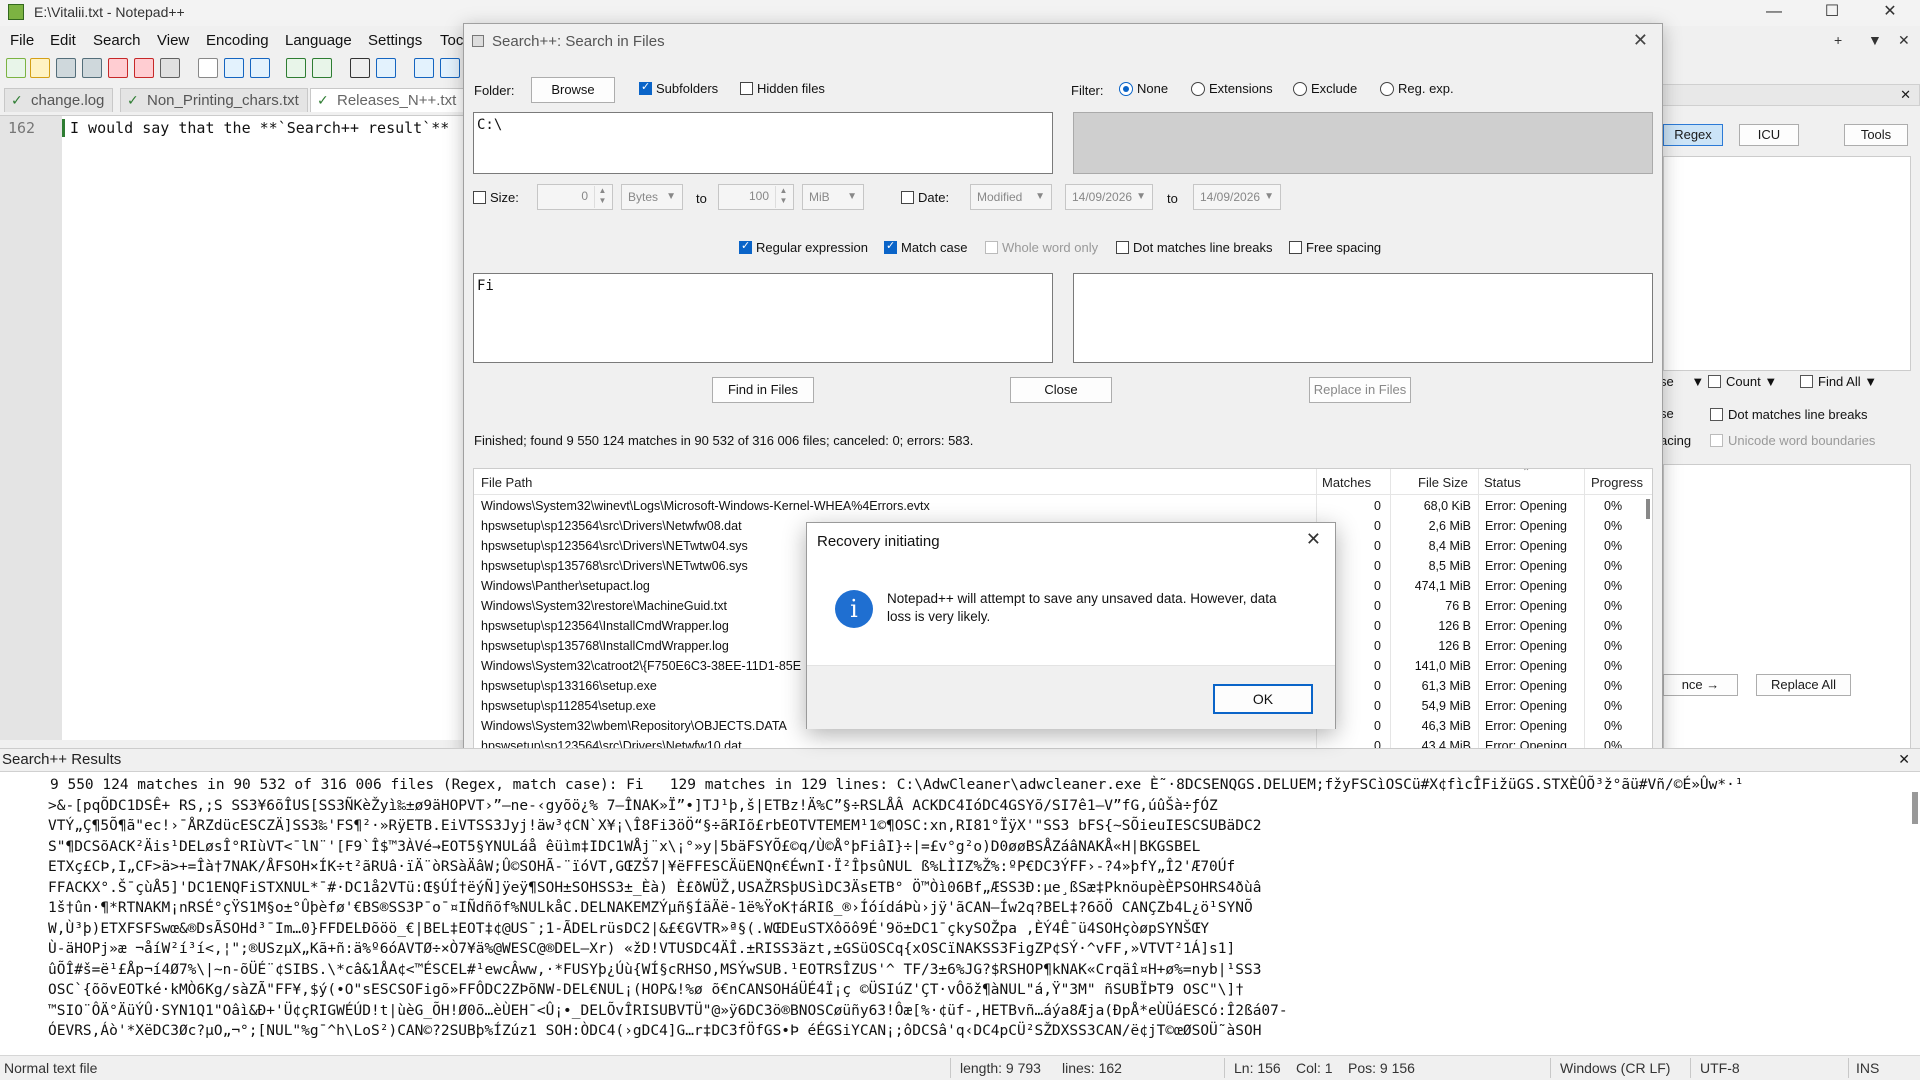 This screenshot has width=1920, height=1080. What do you see at coordinates (763, 143) in the screenshot?
I see `folder-input: C:\` at bounding box center [763, 143].